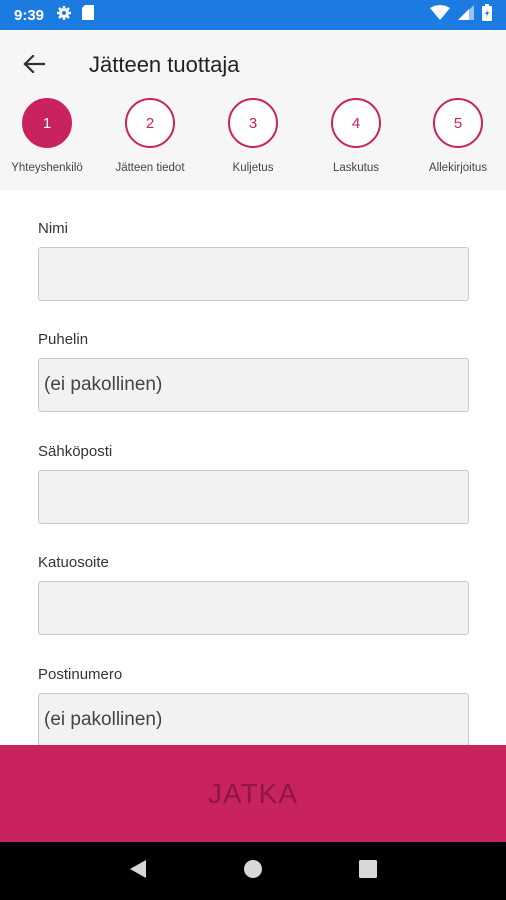  I want to click on circle-home-icon, so click(253, 871).